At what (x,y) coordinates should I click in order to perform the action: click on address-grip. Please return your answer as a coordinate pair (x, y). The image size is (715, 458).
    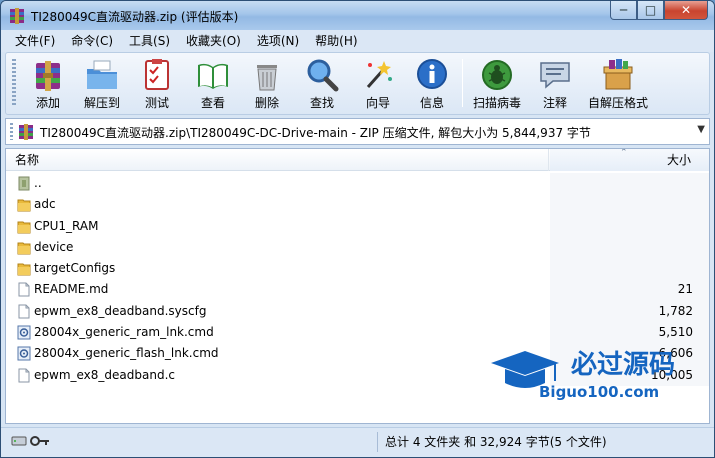
    Looking at the image, I should click on (11, 131).